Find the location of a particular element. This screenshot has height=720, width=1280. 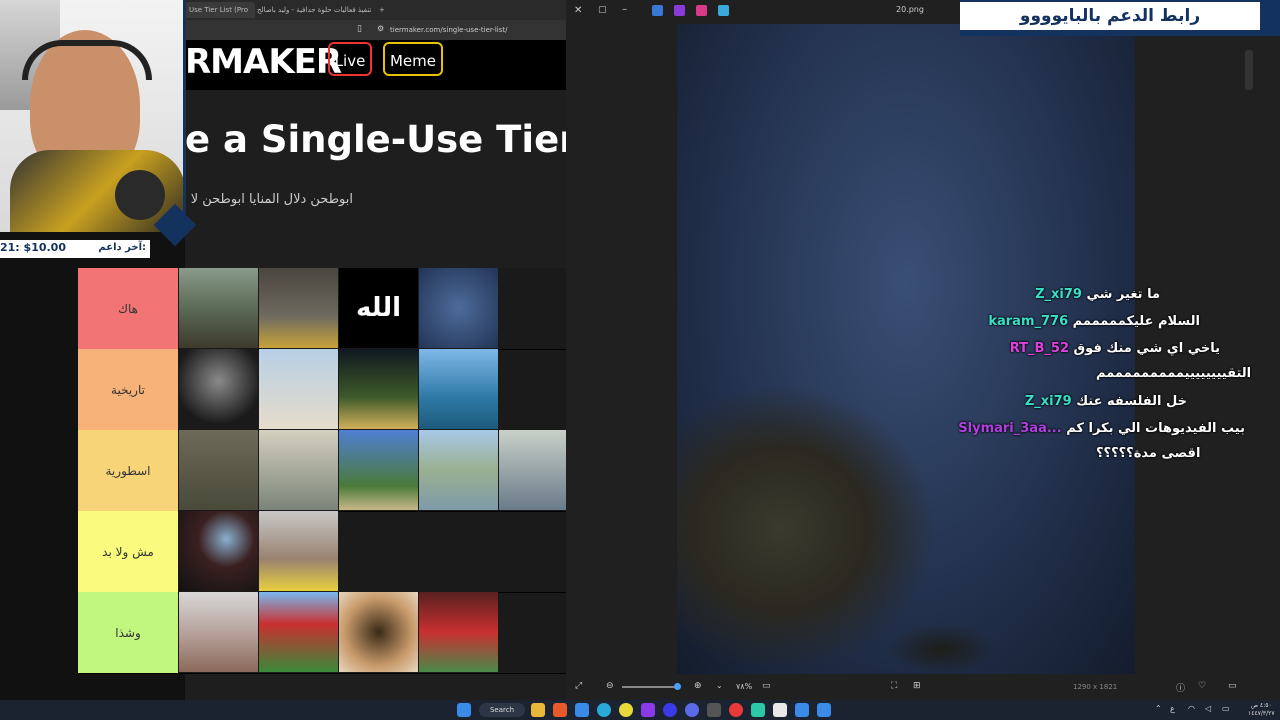

page-description: ابوطحن دلال المنايا ابوطحن لا is located at coordinates (271, 199).